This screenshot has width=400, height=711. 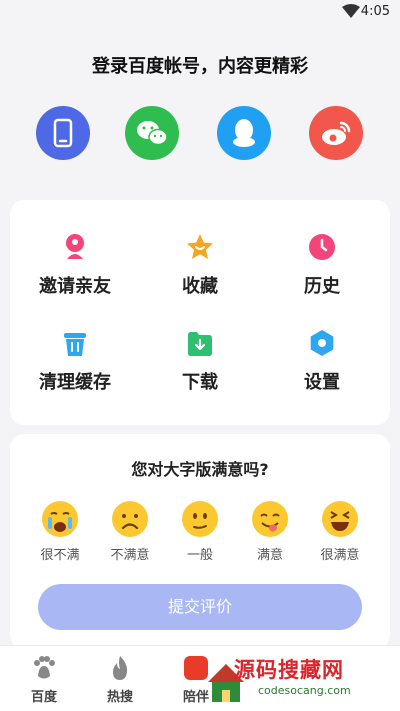 I want to click on phone-icon, so click(x=63, y=133).